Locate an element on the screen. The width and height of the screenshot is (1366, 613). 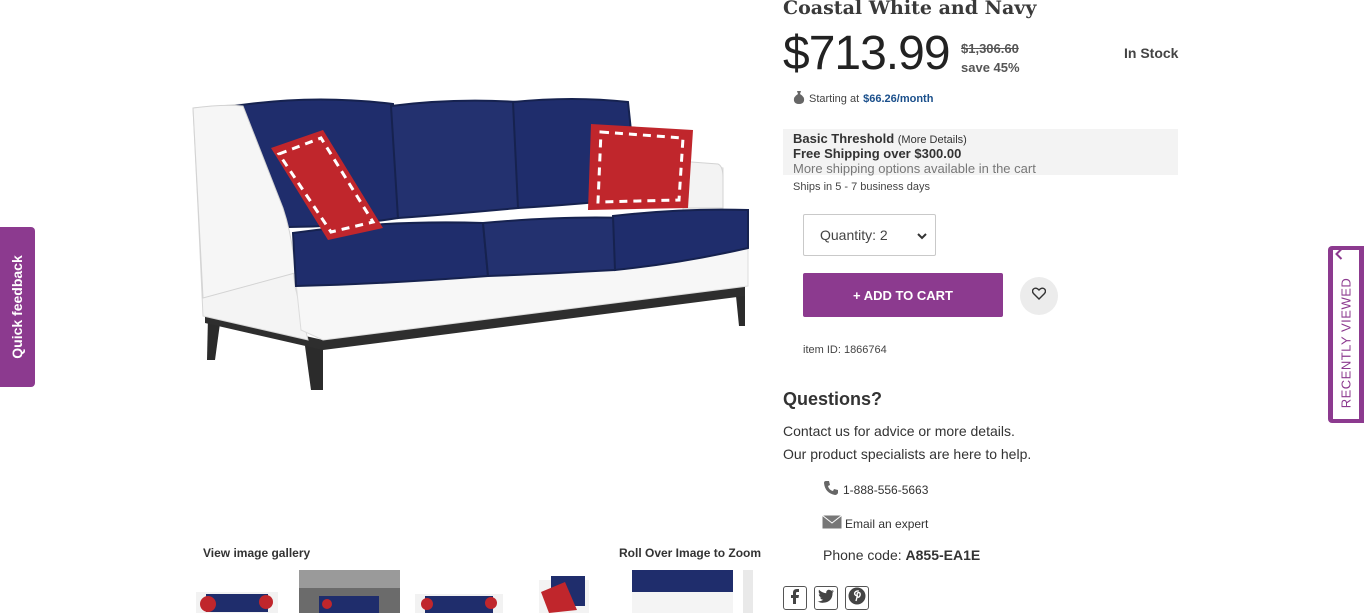
pinterest-share-button is located at coordinates (857, 598).